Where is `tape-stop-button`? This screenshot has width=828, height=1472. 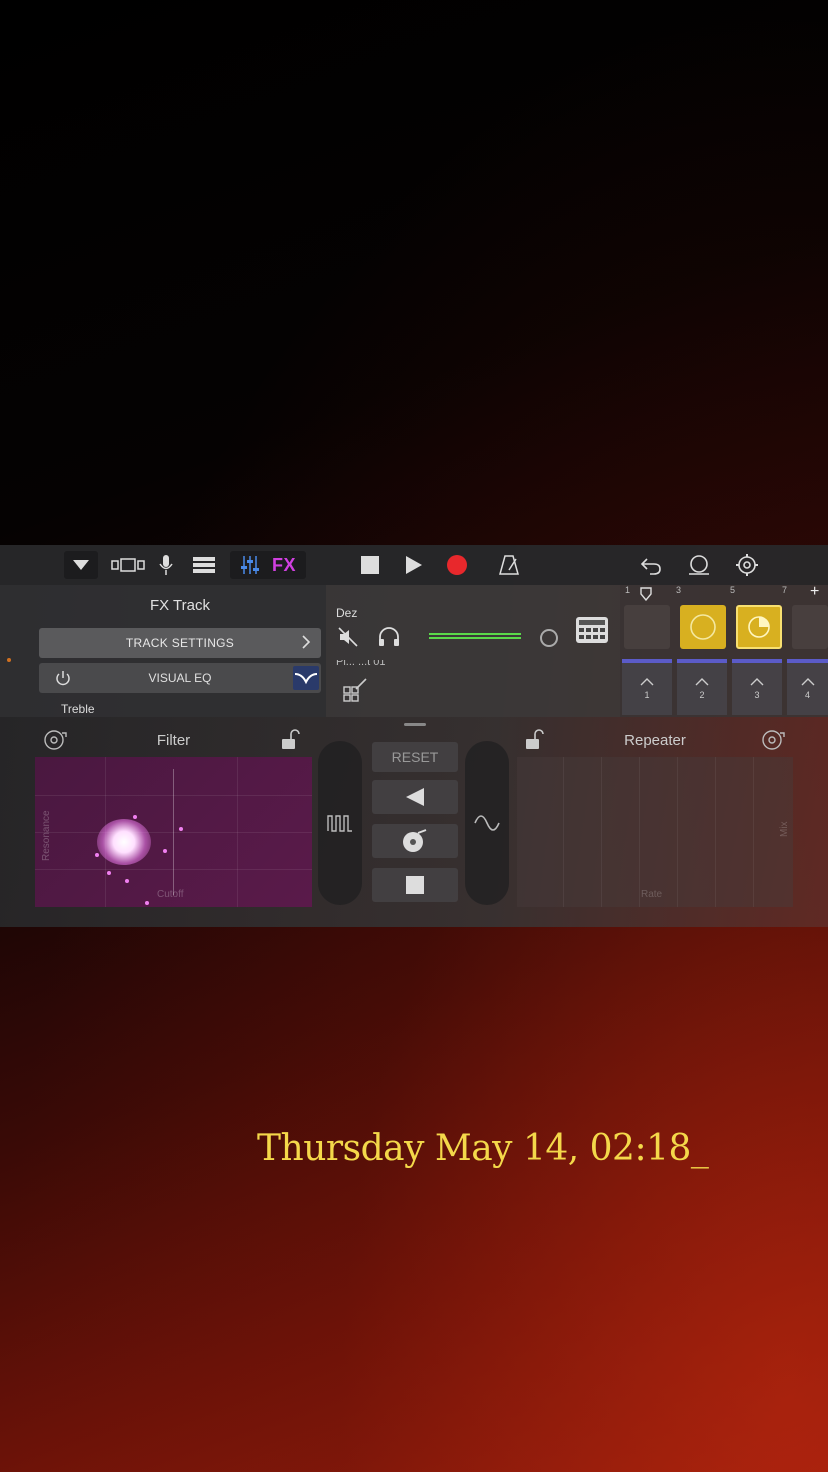 tape-stop-button is located at coordinates (415, 885).